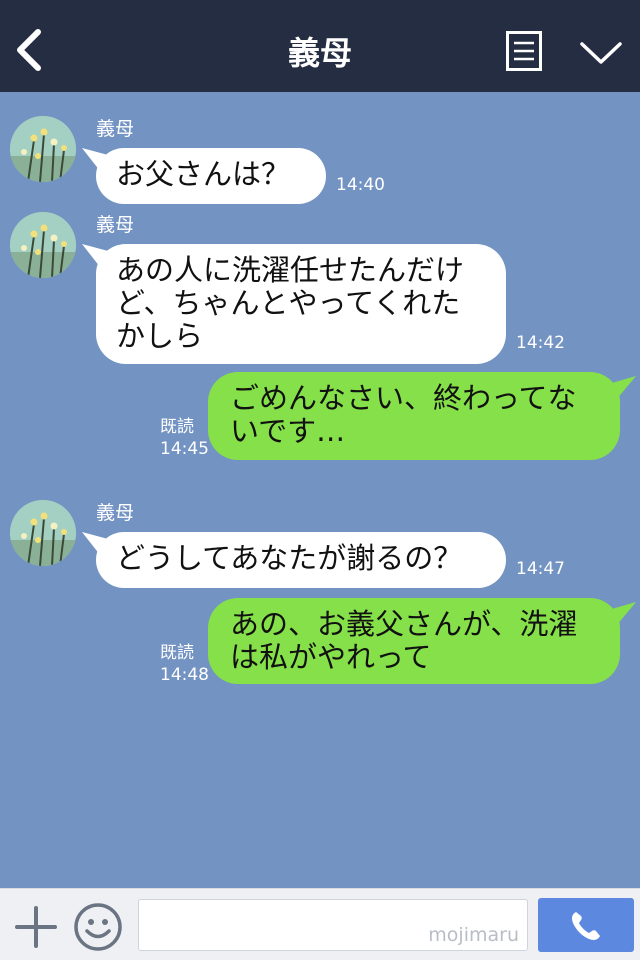  What do you see at coordinates (540, 343) in the screenshot?
I see `message-time: 14:42` at bounding box center [540, 343].